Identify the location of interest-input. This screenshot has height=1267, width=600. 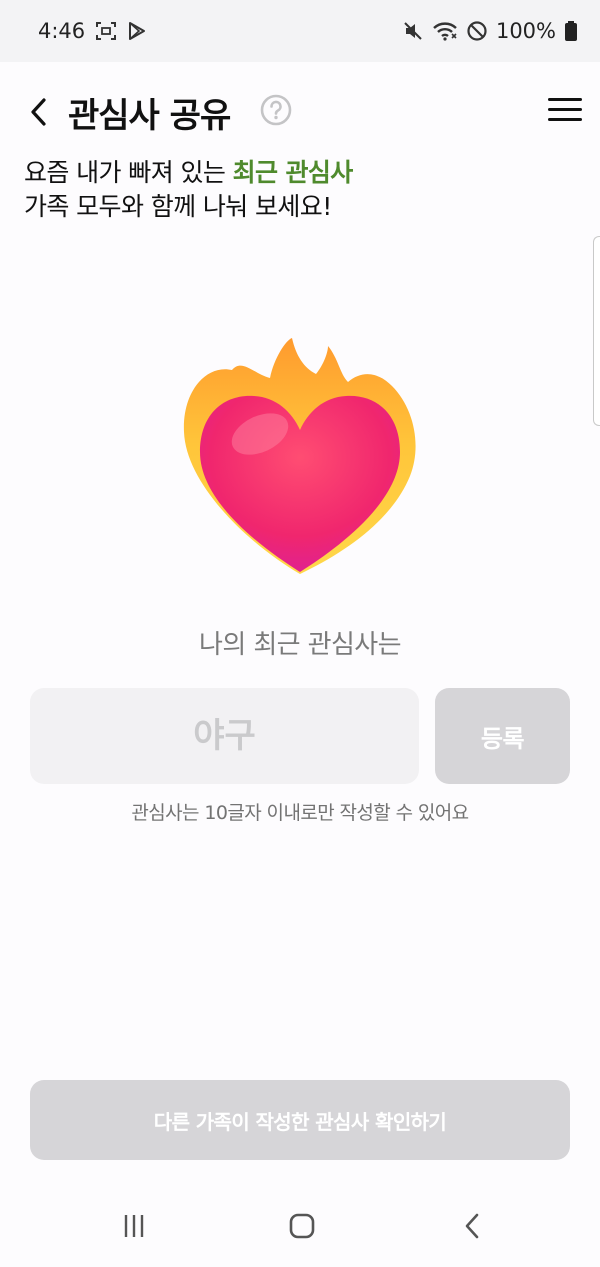
(224, 736).